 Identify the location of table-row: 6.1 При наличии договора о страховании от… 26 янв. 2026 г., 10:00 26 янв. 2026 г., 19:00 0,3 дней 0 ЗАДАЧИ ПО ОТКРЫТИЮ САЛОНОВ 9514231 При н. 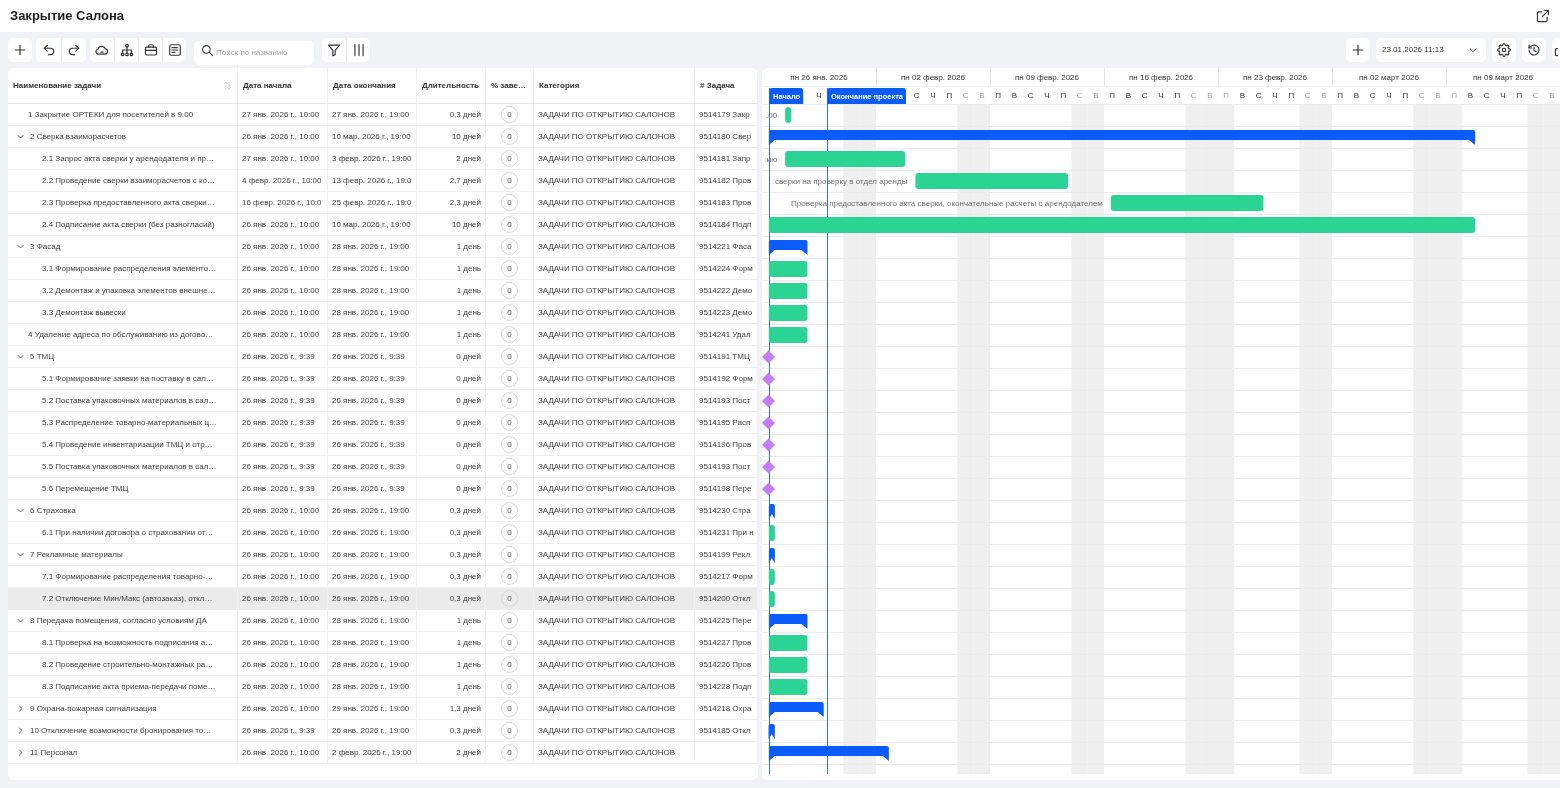
(383, 533).